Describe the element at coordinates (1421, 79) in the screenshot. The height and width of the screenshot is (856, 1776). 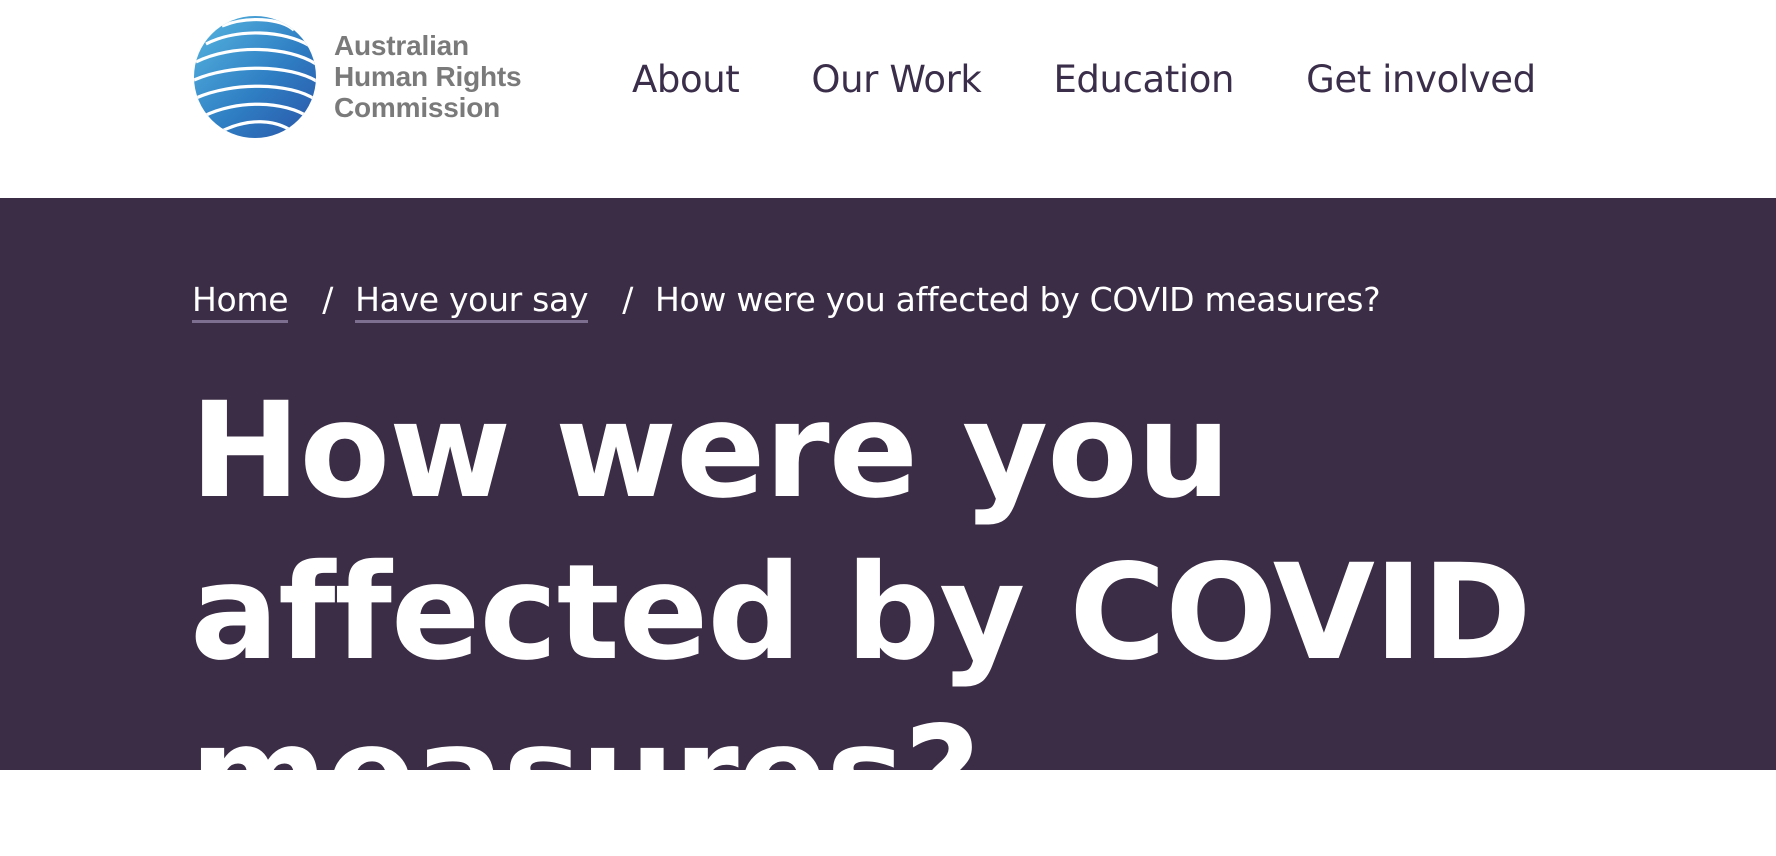
I see `nav-item-get-involved: Get involved` at that location.